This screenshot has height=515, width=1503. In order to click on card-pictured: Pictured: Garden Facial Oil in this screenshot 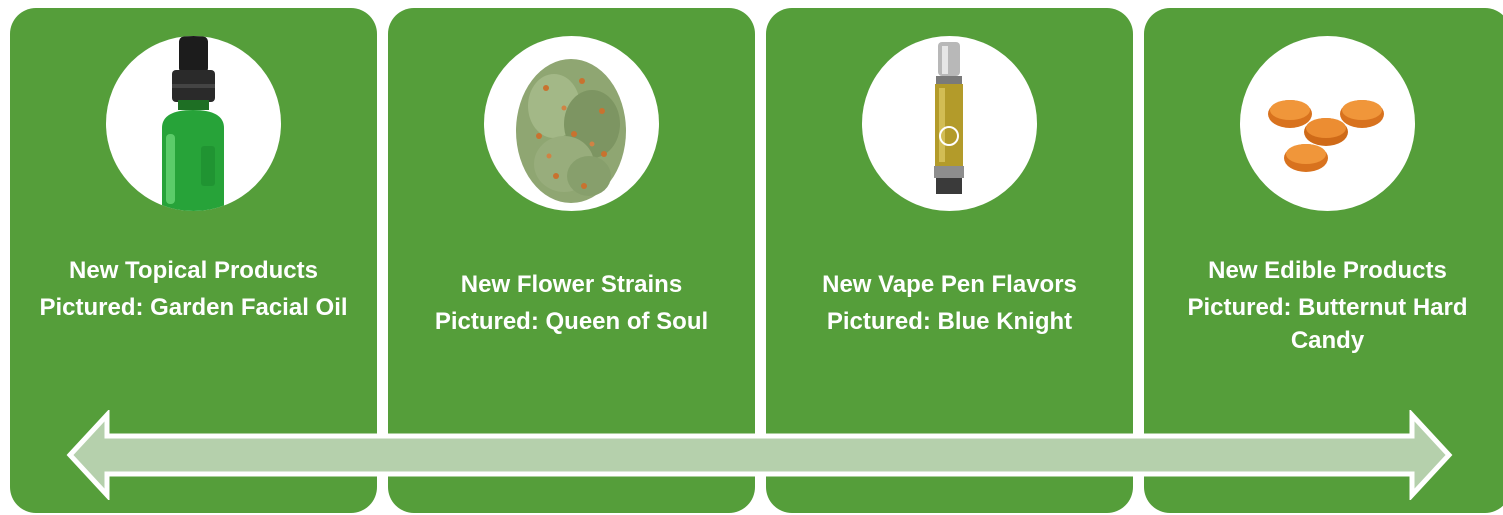, I will do `click(193, 307)`.